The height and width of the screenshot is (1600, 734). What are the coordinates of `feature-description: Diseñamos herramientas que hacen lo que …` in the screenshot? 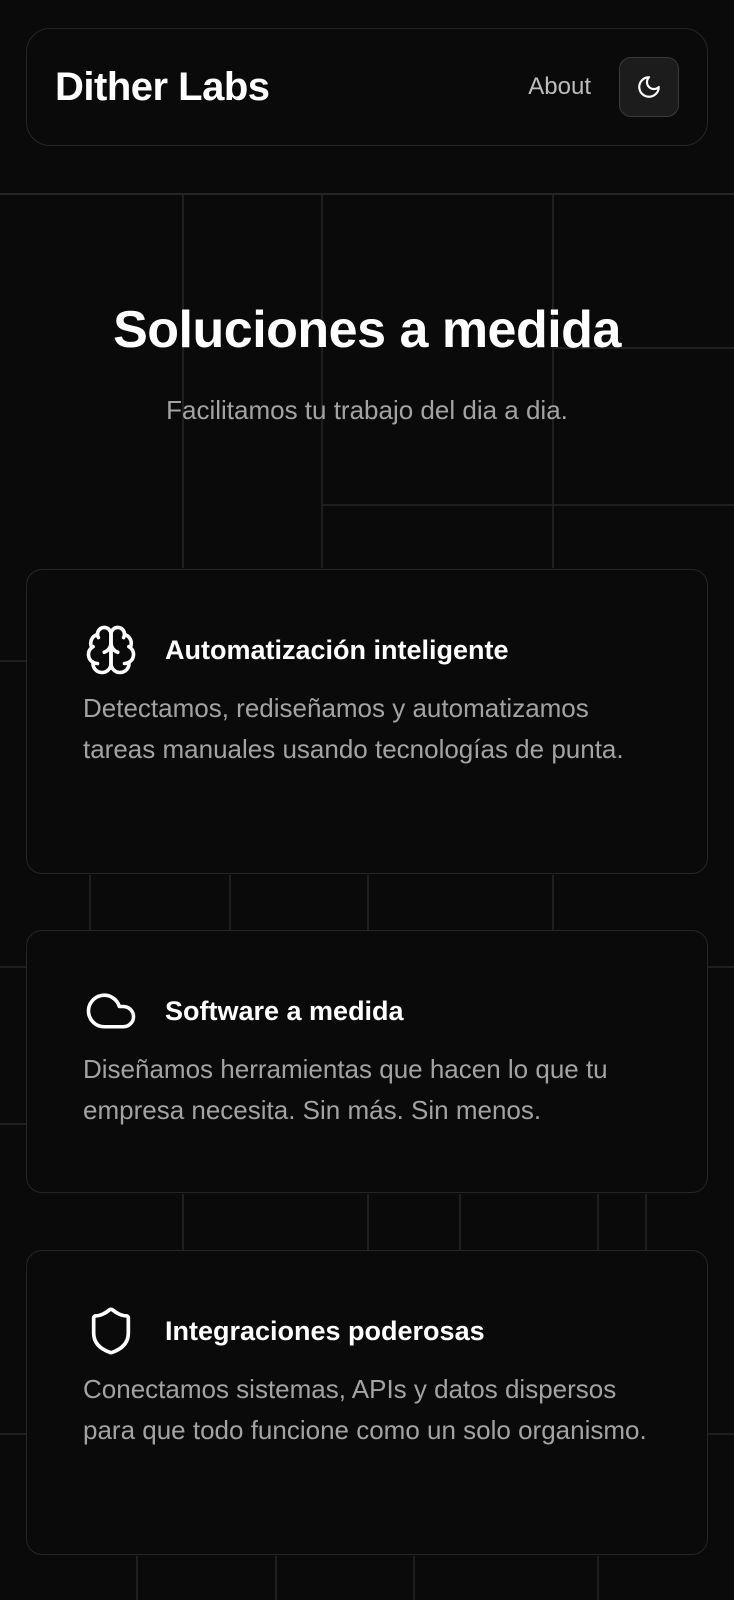 It's located at (345, 1089).